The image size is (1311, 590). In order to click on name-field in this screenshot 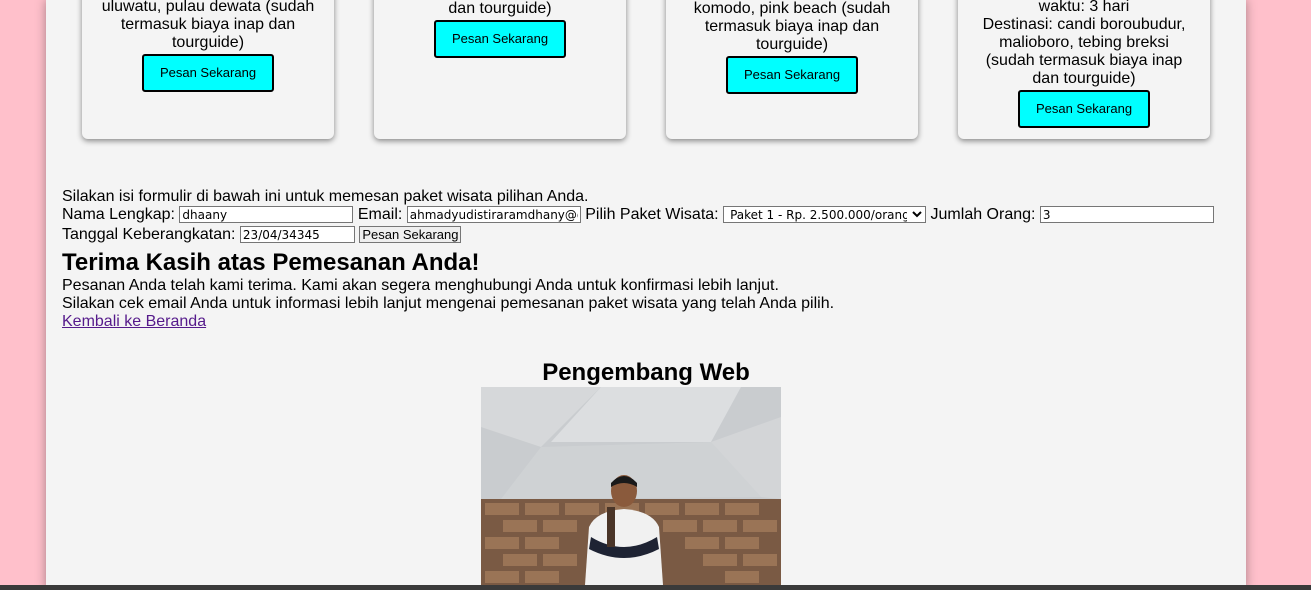, I will do `click(266, 215)`.